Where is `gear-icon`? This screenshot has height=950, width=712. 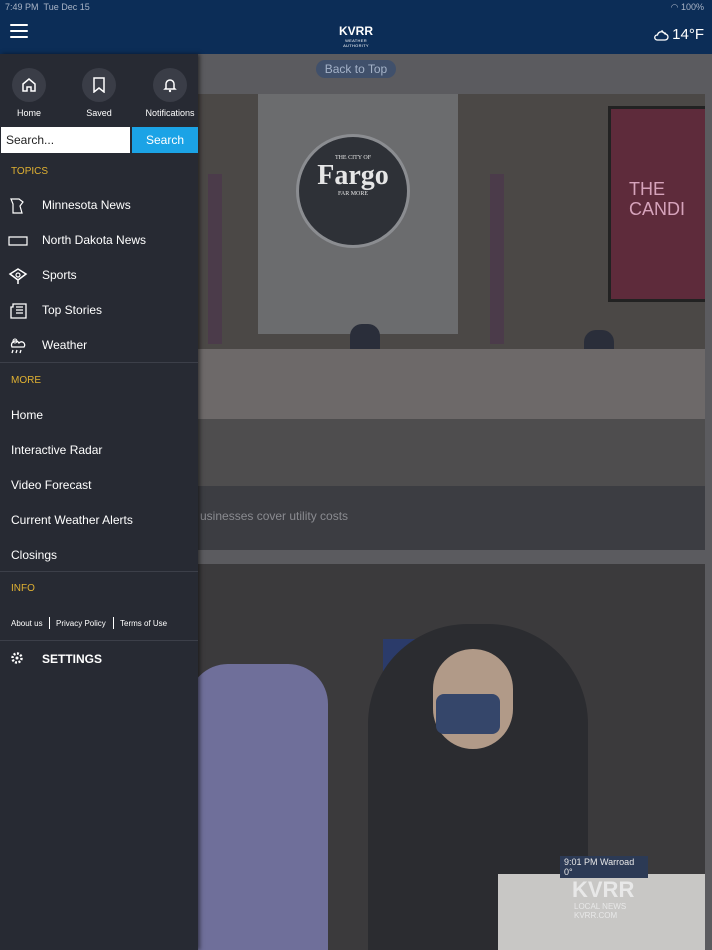 gear-icon is located at coordinates (17, 658).